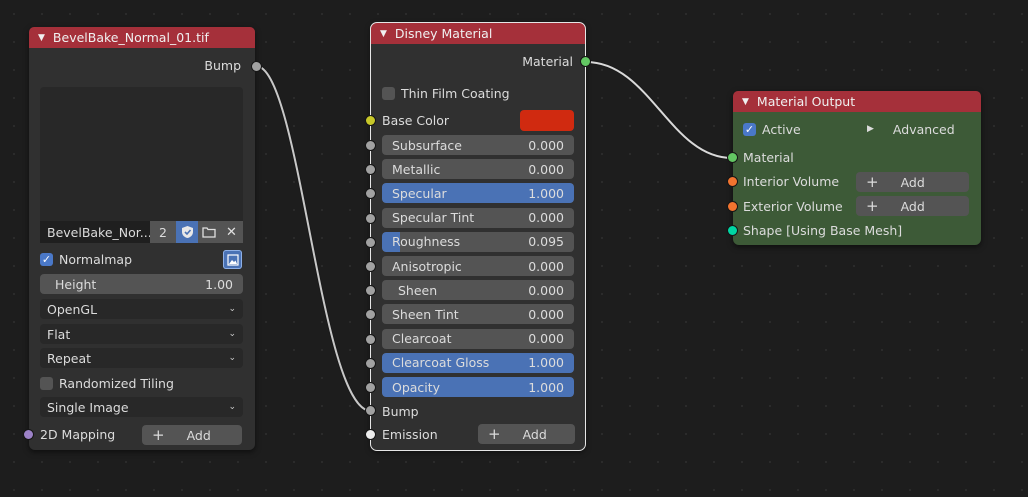  I want to click on param-label: Opacity, so click(416, 387).